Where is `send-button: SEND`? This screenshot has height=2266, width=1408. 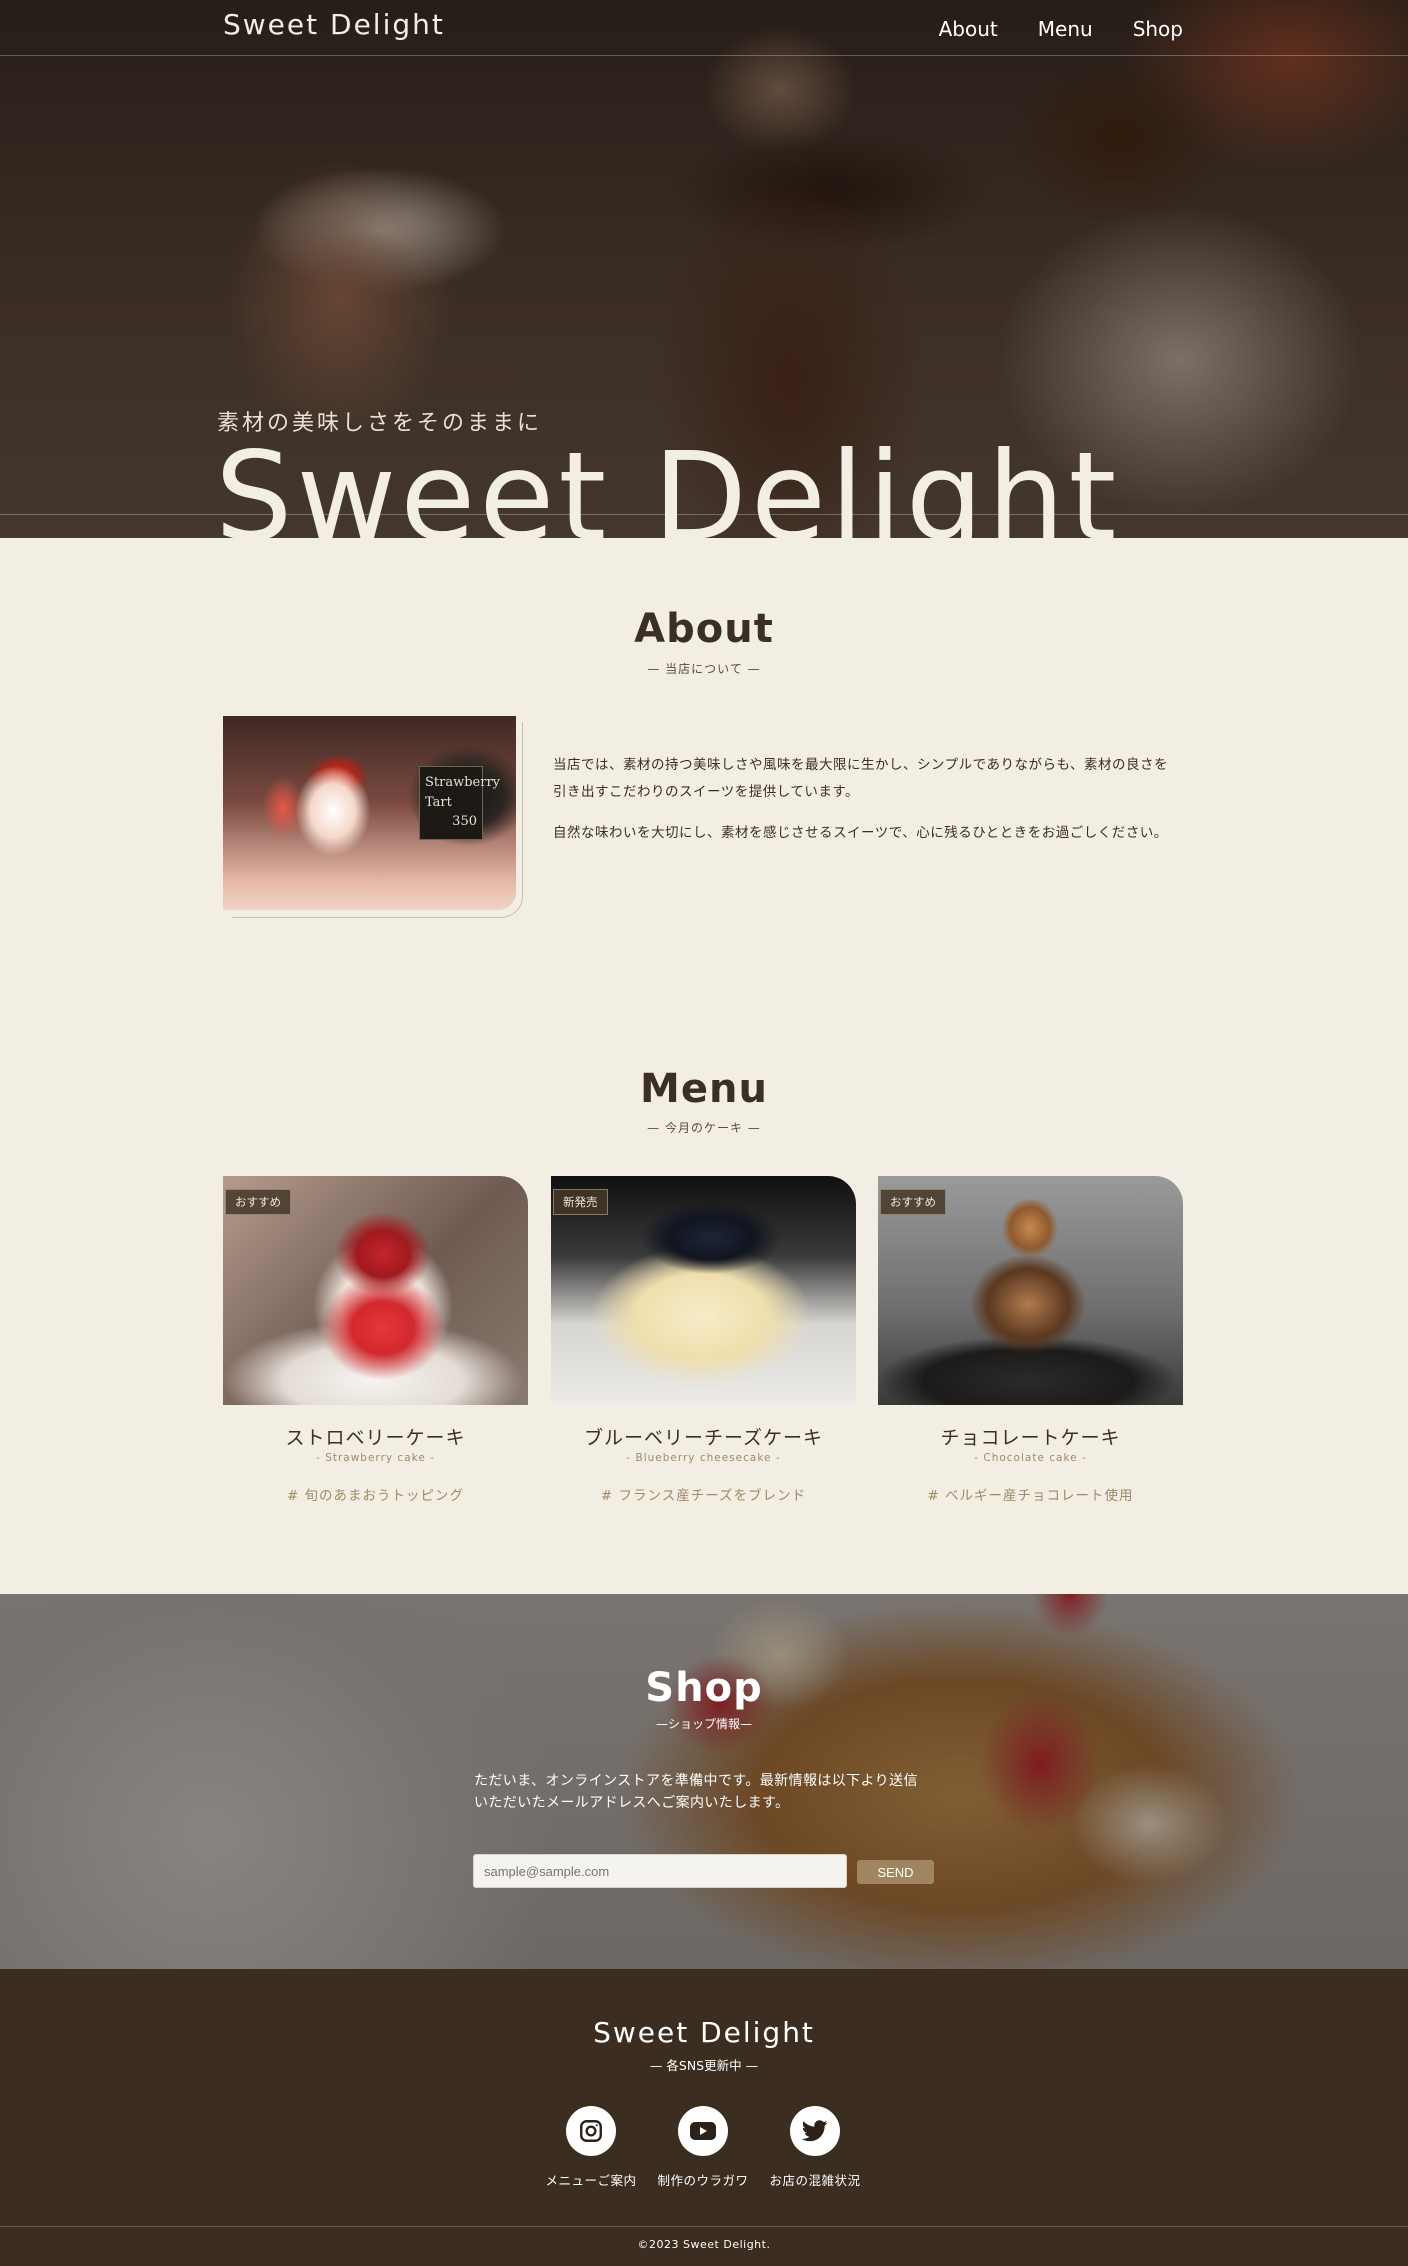 send-button: SEND is located at coordinates (895, 1872).